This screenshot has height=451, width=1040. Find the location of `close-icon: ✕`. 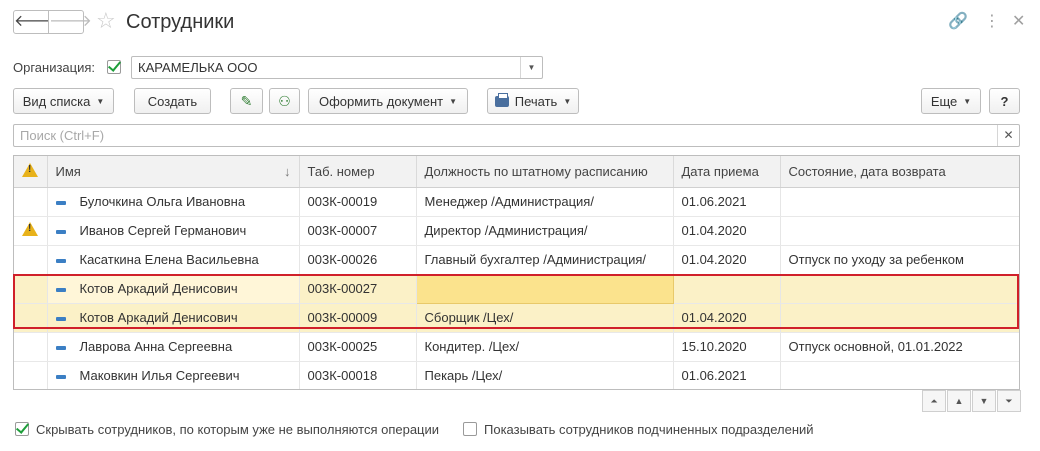

close-icon: ✕ is located at coordinates (1018, 22).